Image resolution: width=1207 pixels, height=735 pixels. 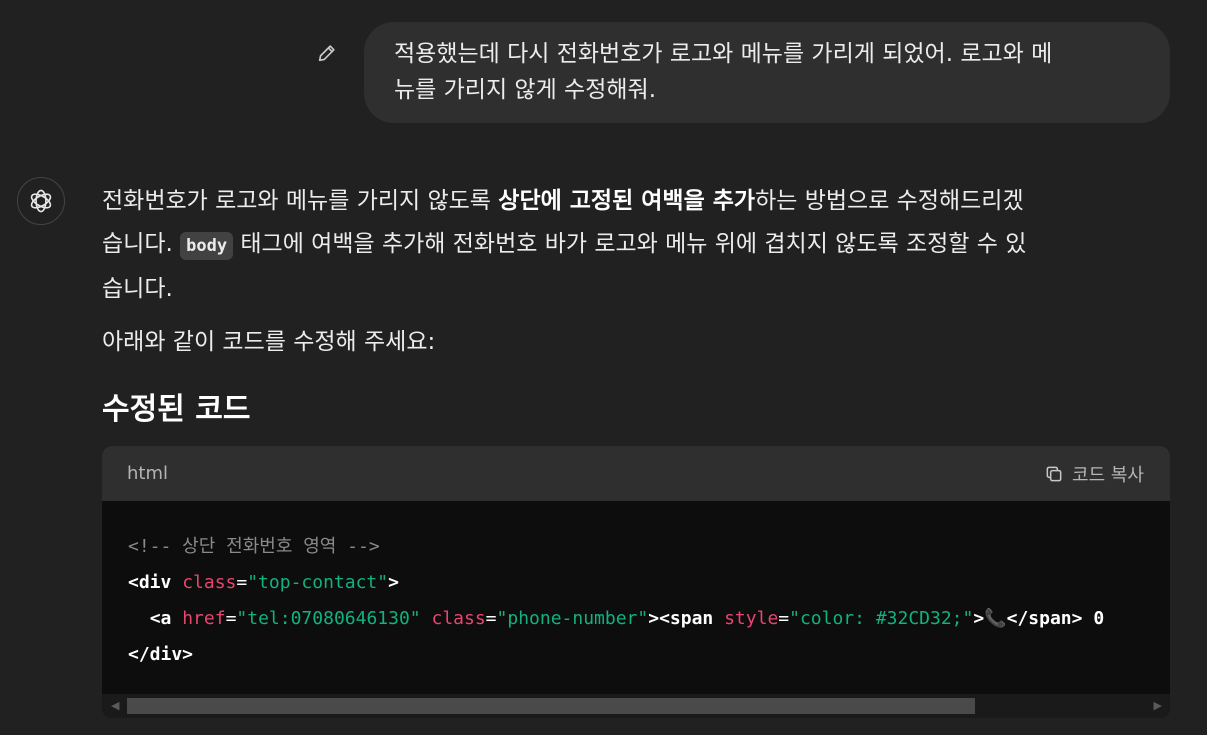 What do you see at coordinates (166, 618) in the screenshot?
I see `code-tag: <a` at bounding box center [166, 618].